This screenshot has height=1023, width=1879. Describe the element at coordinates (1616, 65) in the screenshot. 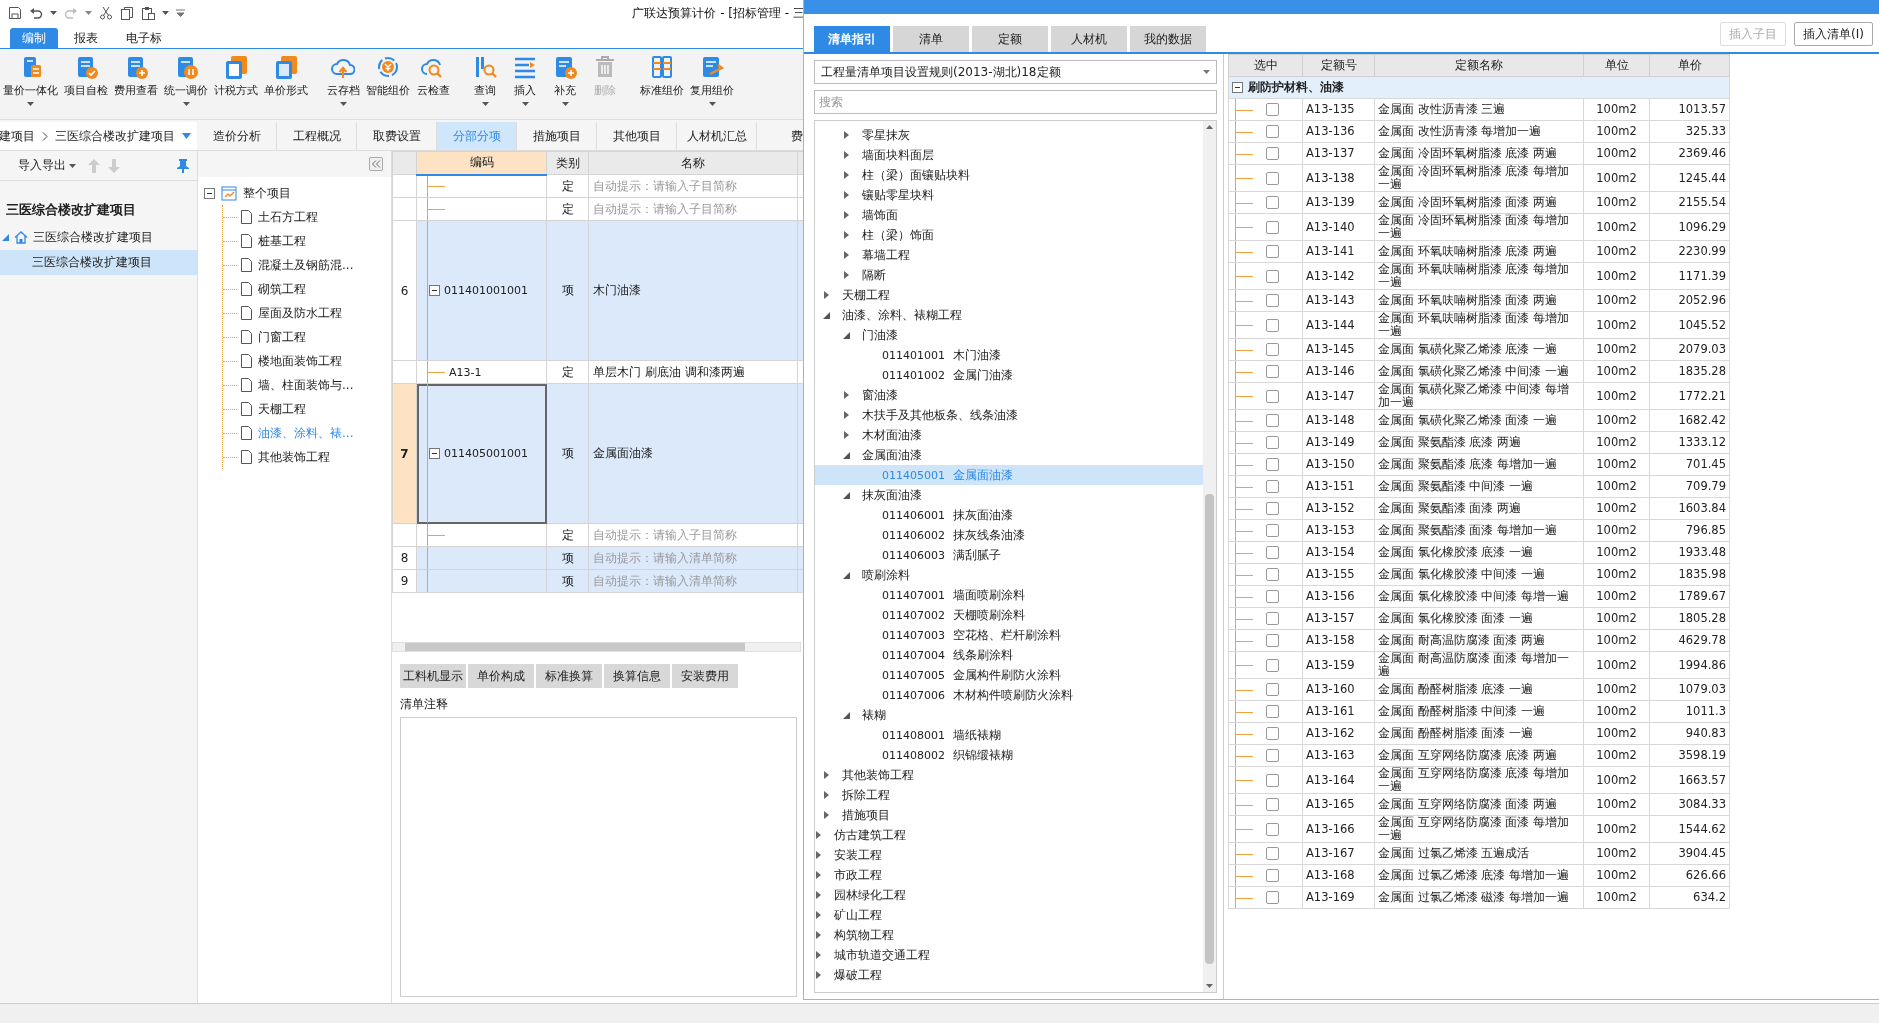

I see `column-header: 单位` at that location.